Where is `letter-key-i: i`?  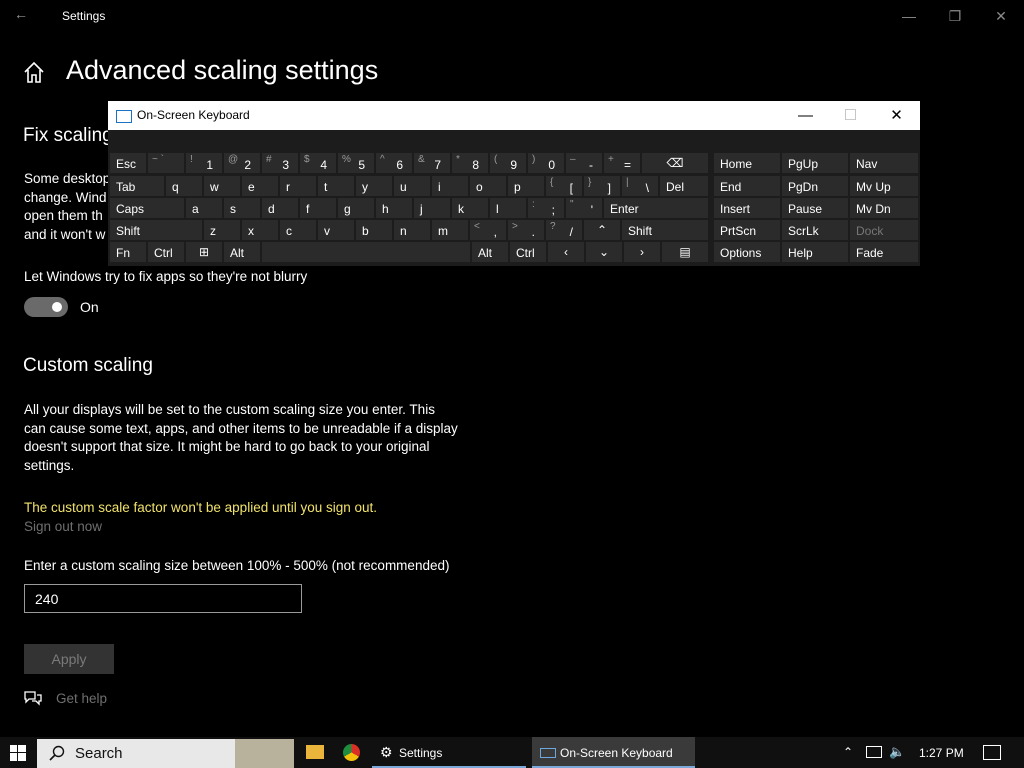 letter-key-i: i is located at coordinates (450, 186).